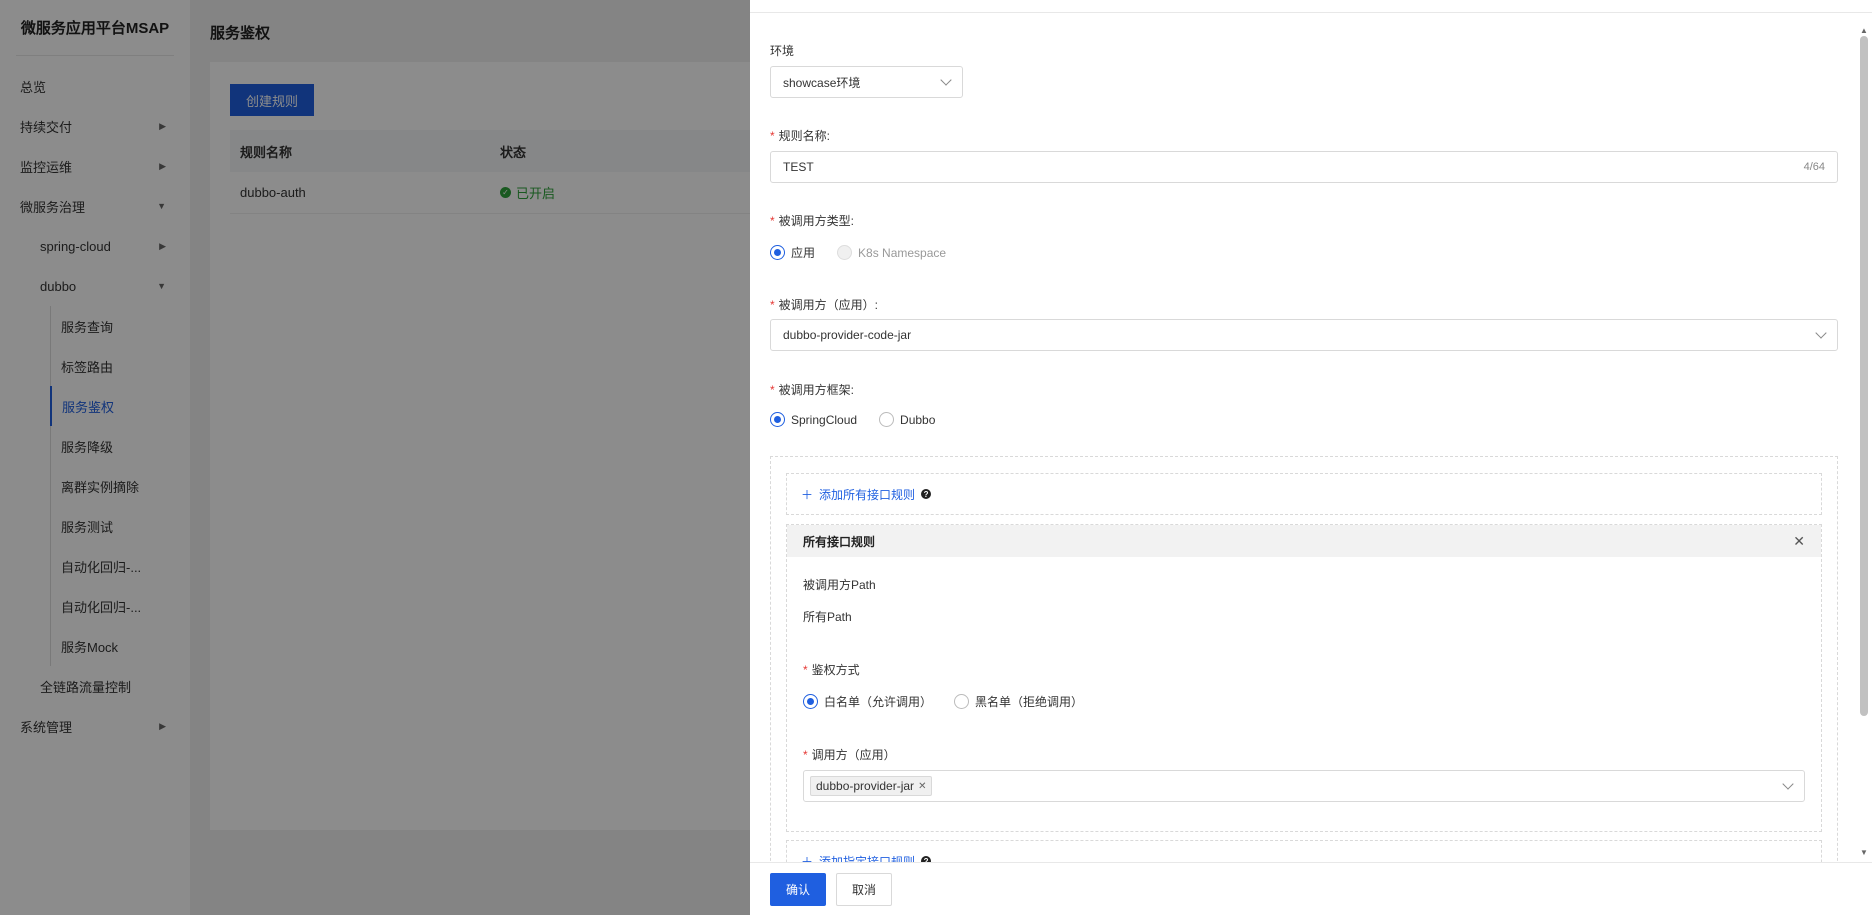  Describe the element at coordinates (810, 701) in the screenshot. I see `radio-whitelist` at that location.